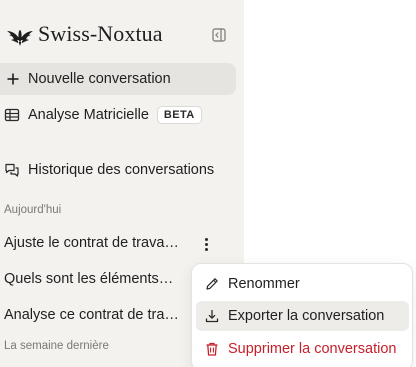  What do you see at coordinates (306, 316) in the screenshot?
I see `menu-item-label: Exporter la conversation` at bounding box center [306, 316].